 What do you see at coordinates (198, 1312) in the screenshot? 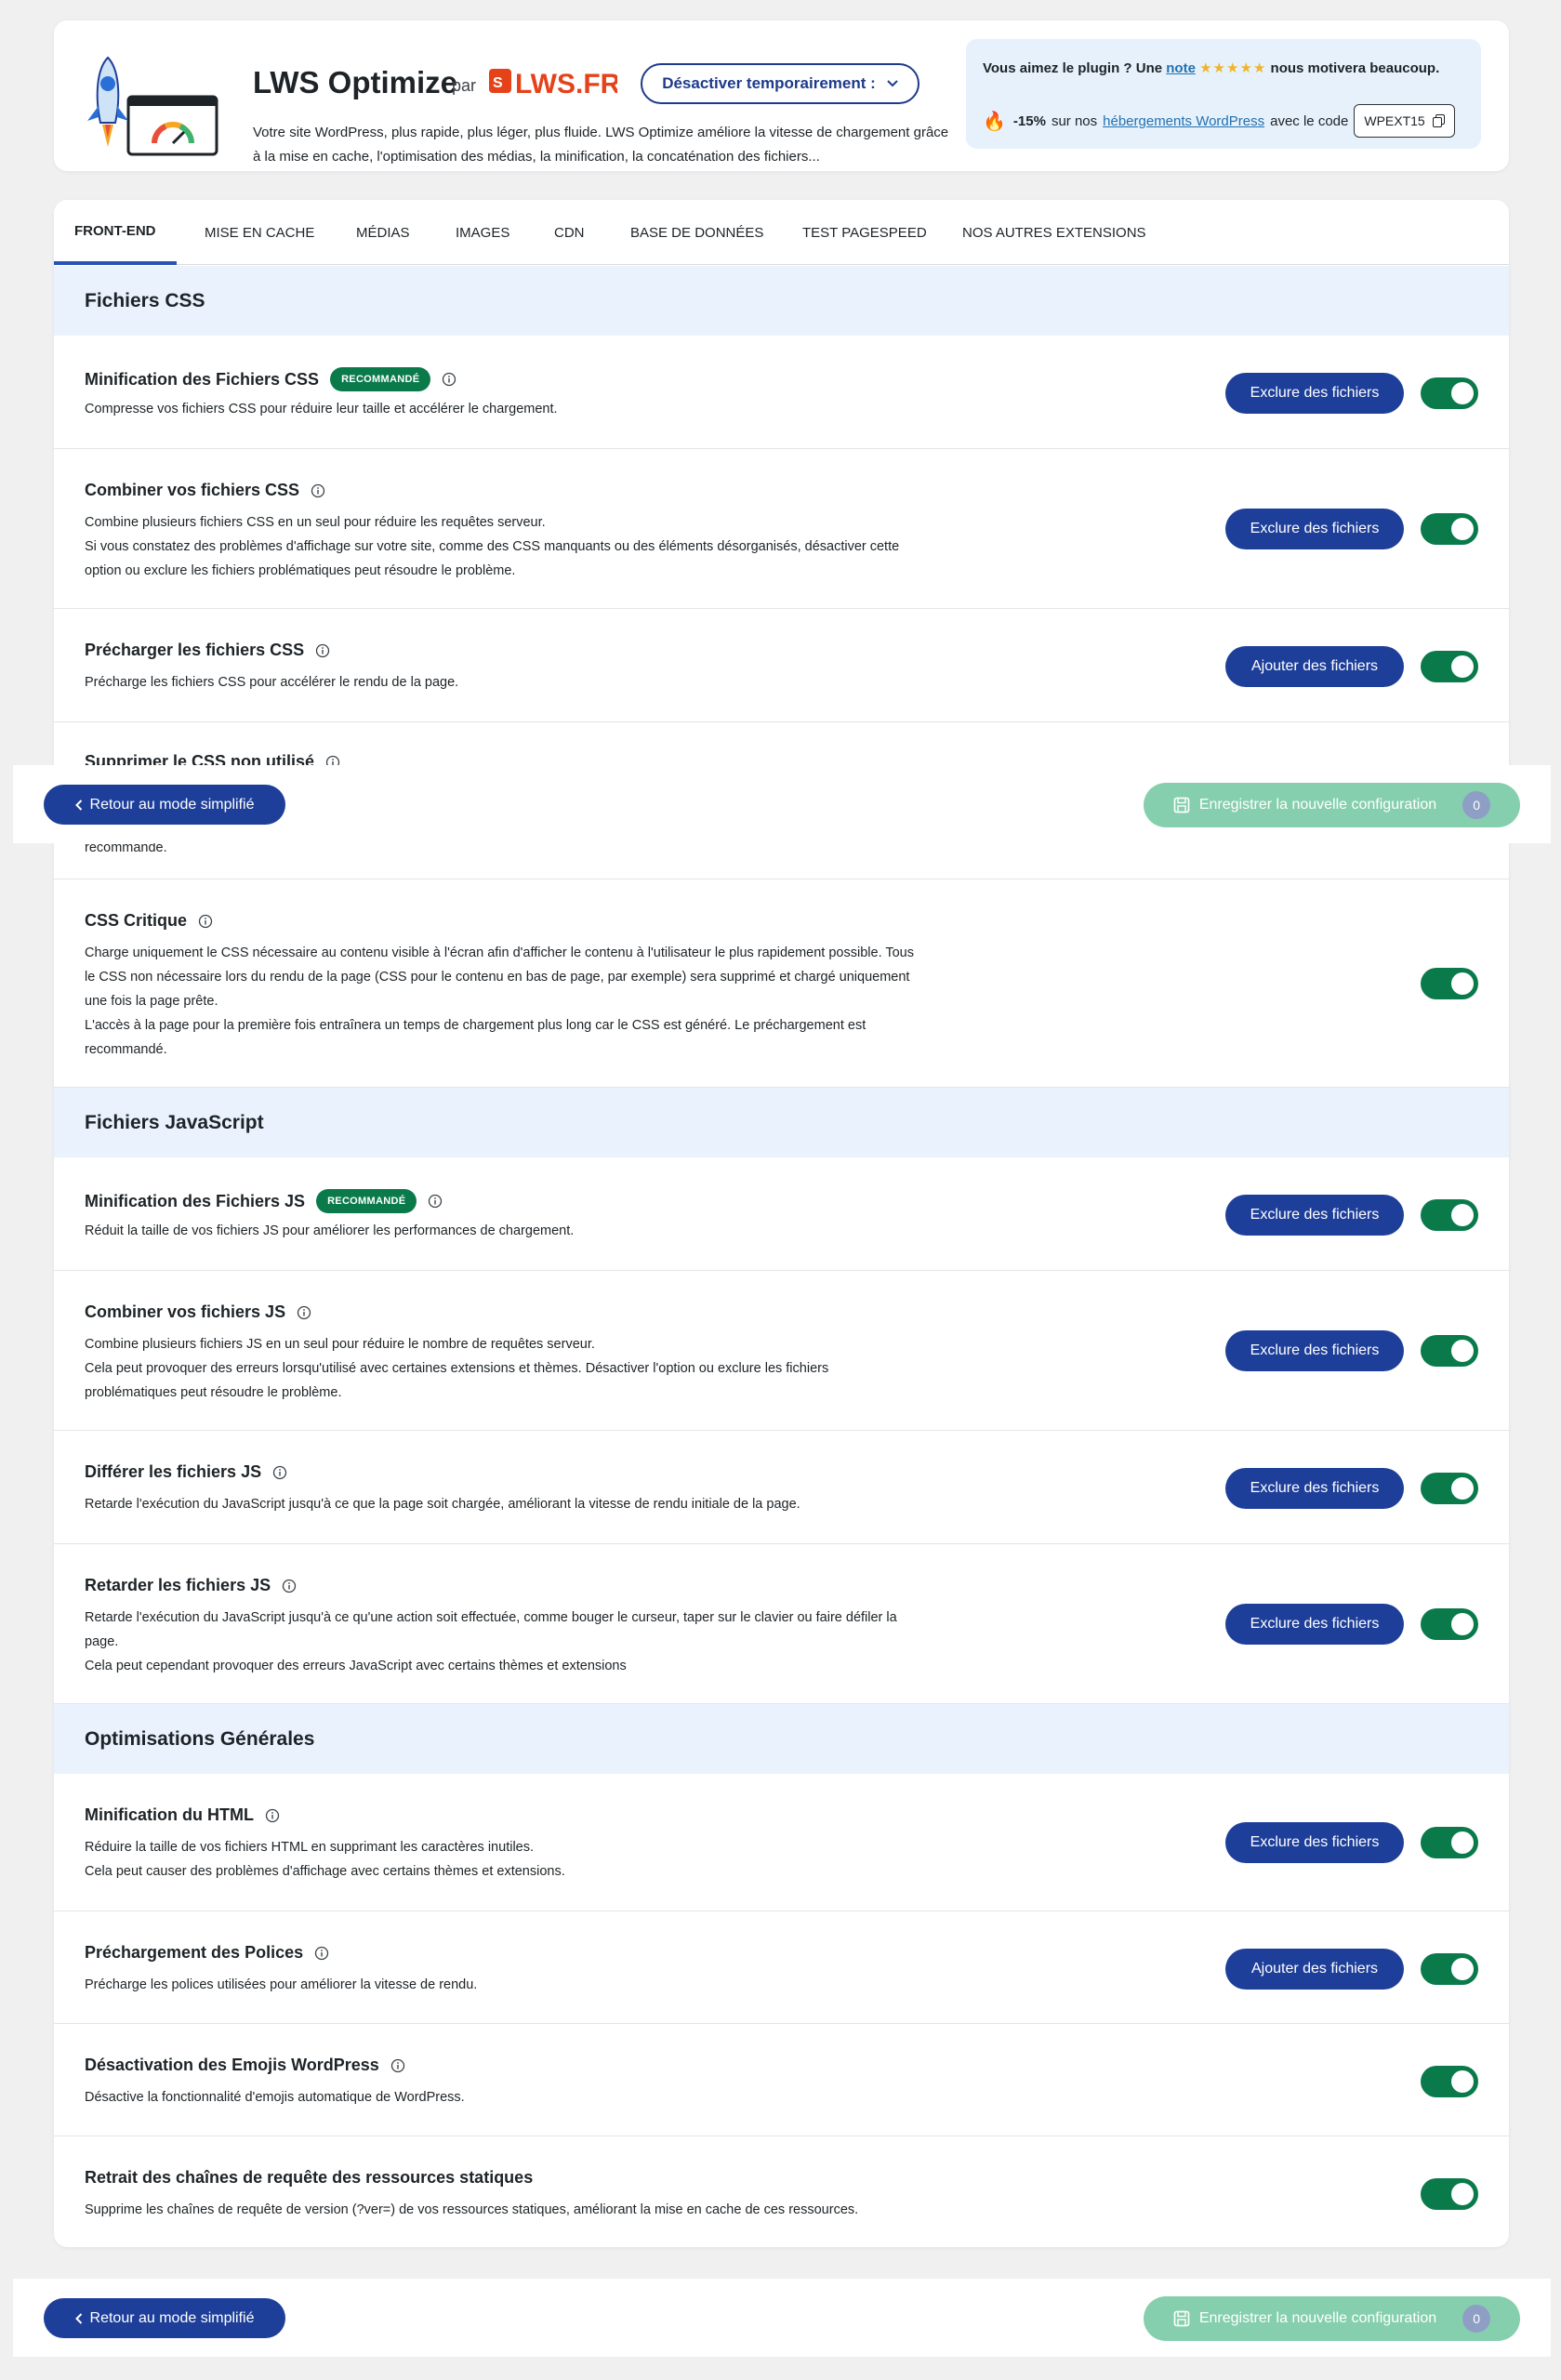
I see `setting-title: Combiner vos fichiers JS` at bounding box center [198, 1312].